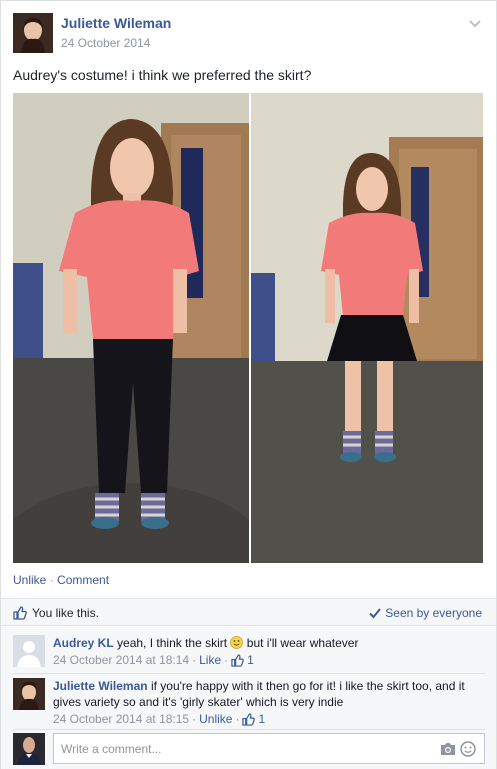 The height and width of the screenshot is (769, 497). I want to click on comment-author: Juliette Wileman, so click(100, 686).